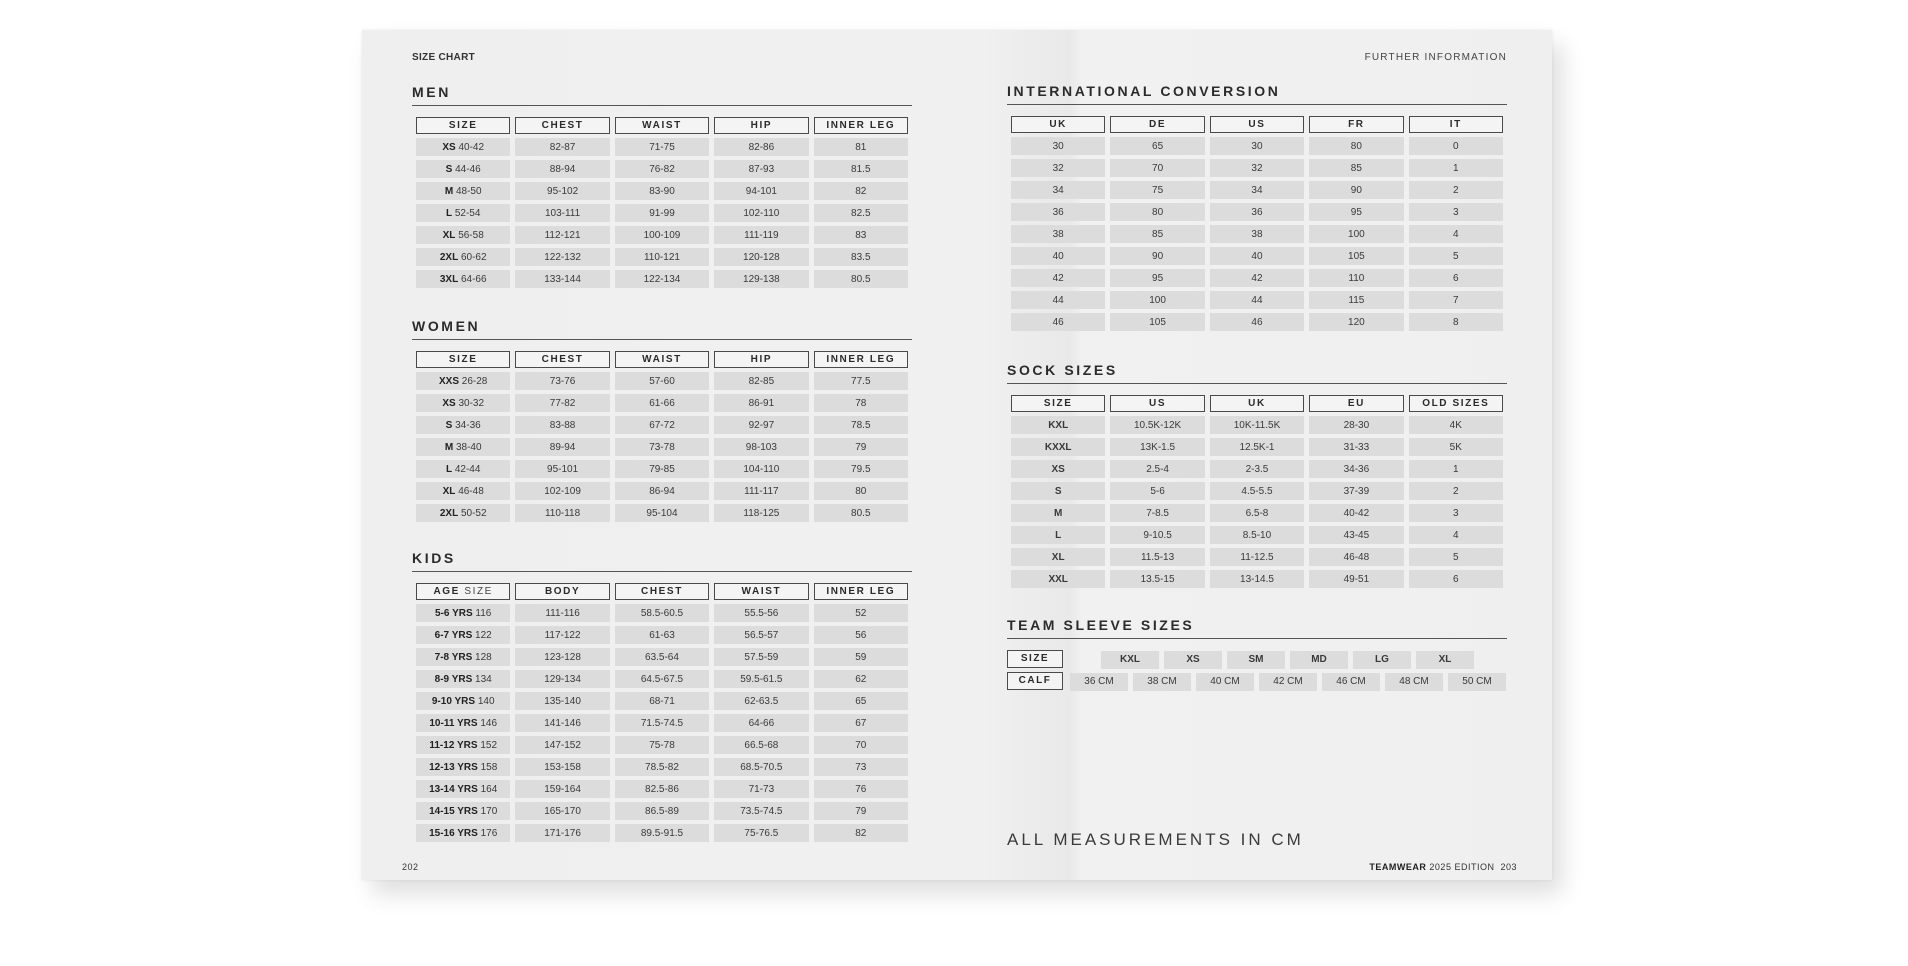 The width and height of the screenshot is (1908, 966). I want to click on size-code: 5-6 YRS, so click(454, 613).